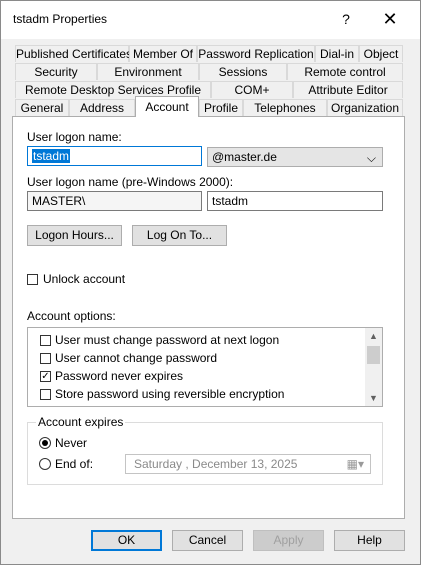 This screenshot has width=421, height=565. Describe the element at coordinates (45, 358) in the screenshot. I see `option-checkbox-cannot-change` at that location.